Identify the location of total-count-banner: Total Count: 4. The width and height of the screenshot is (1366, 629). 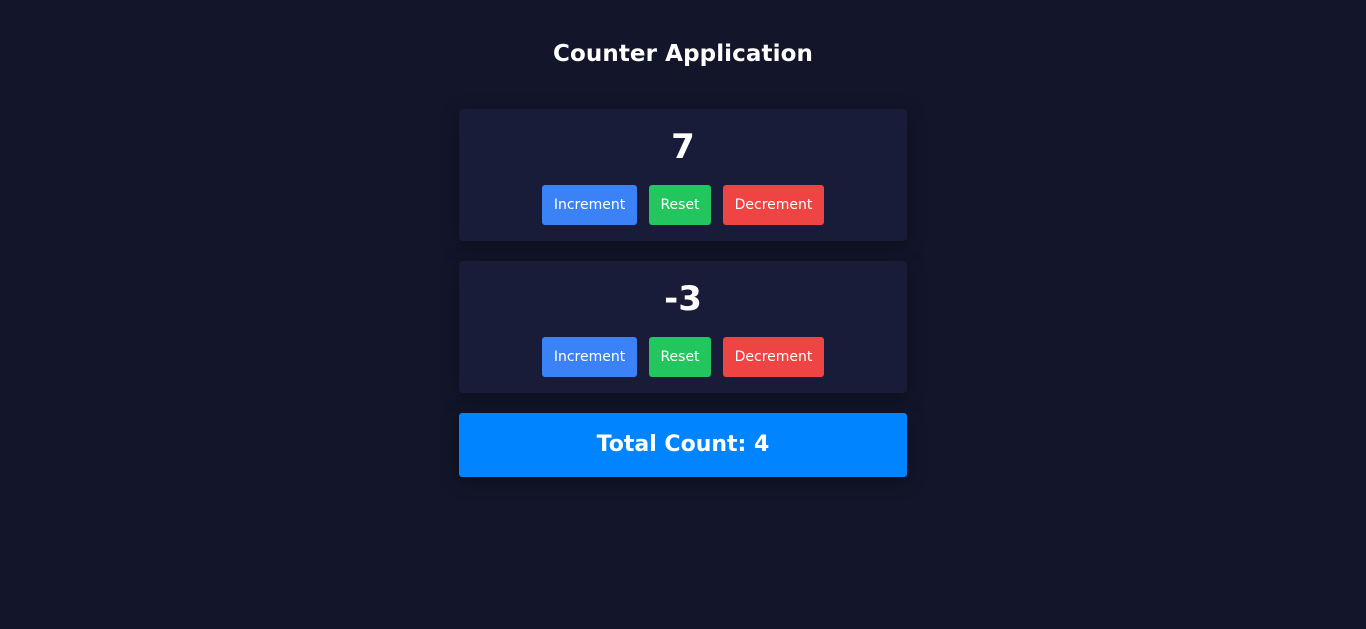
(683, 445).